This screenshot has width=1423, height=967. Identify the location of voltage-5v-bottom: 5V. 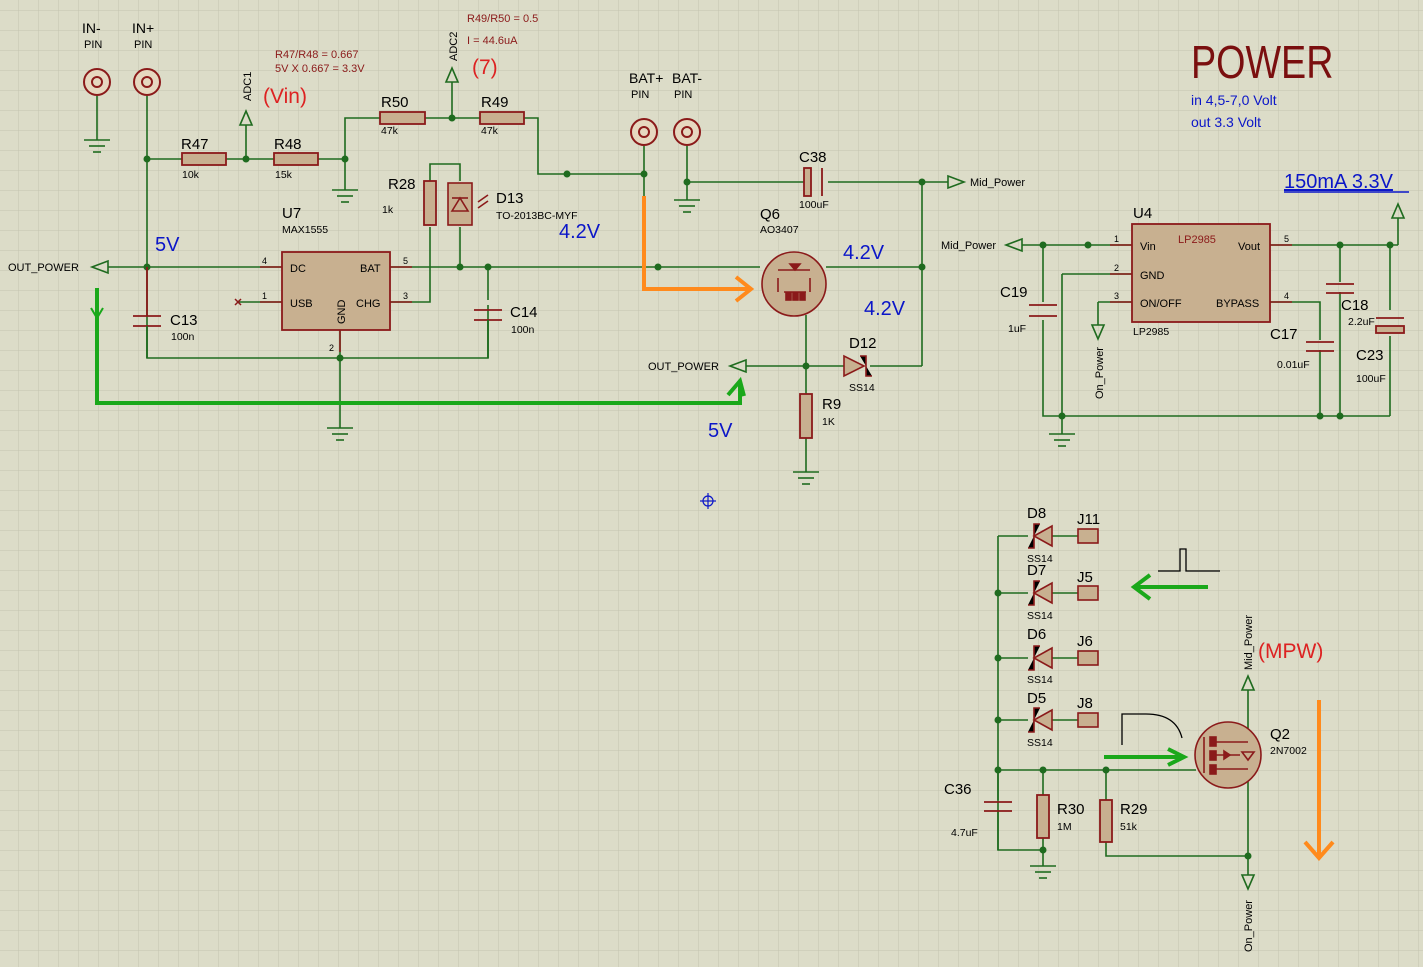
(720, 431).